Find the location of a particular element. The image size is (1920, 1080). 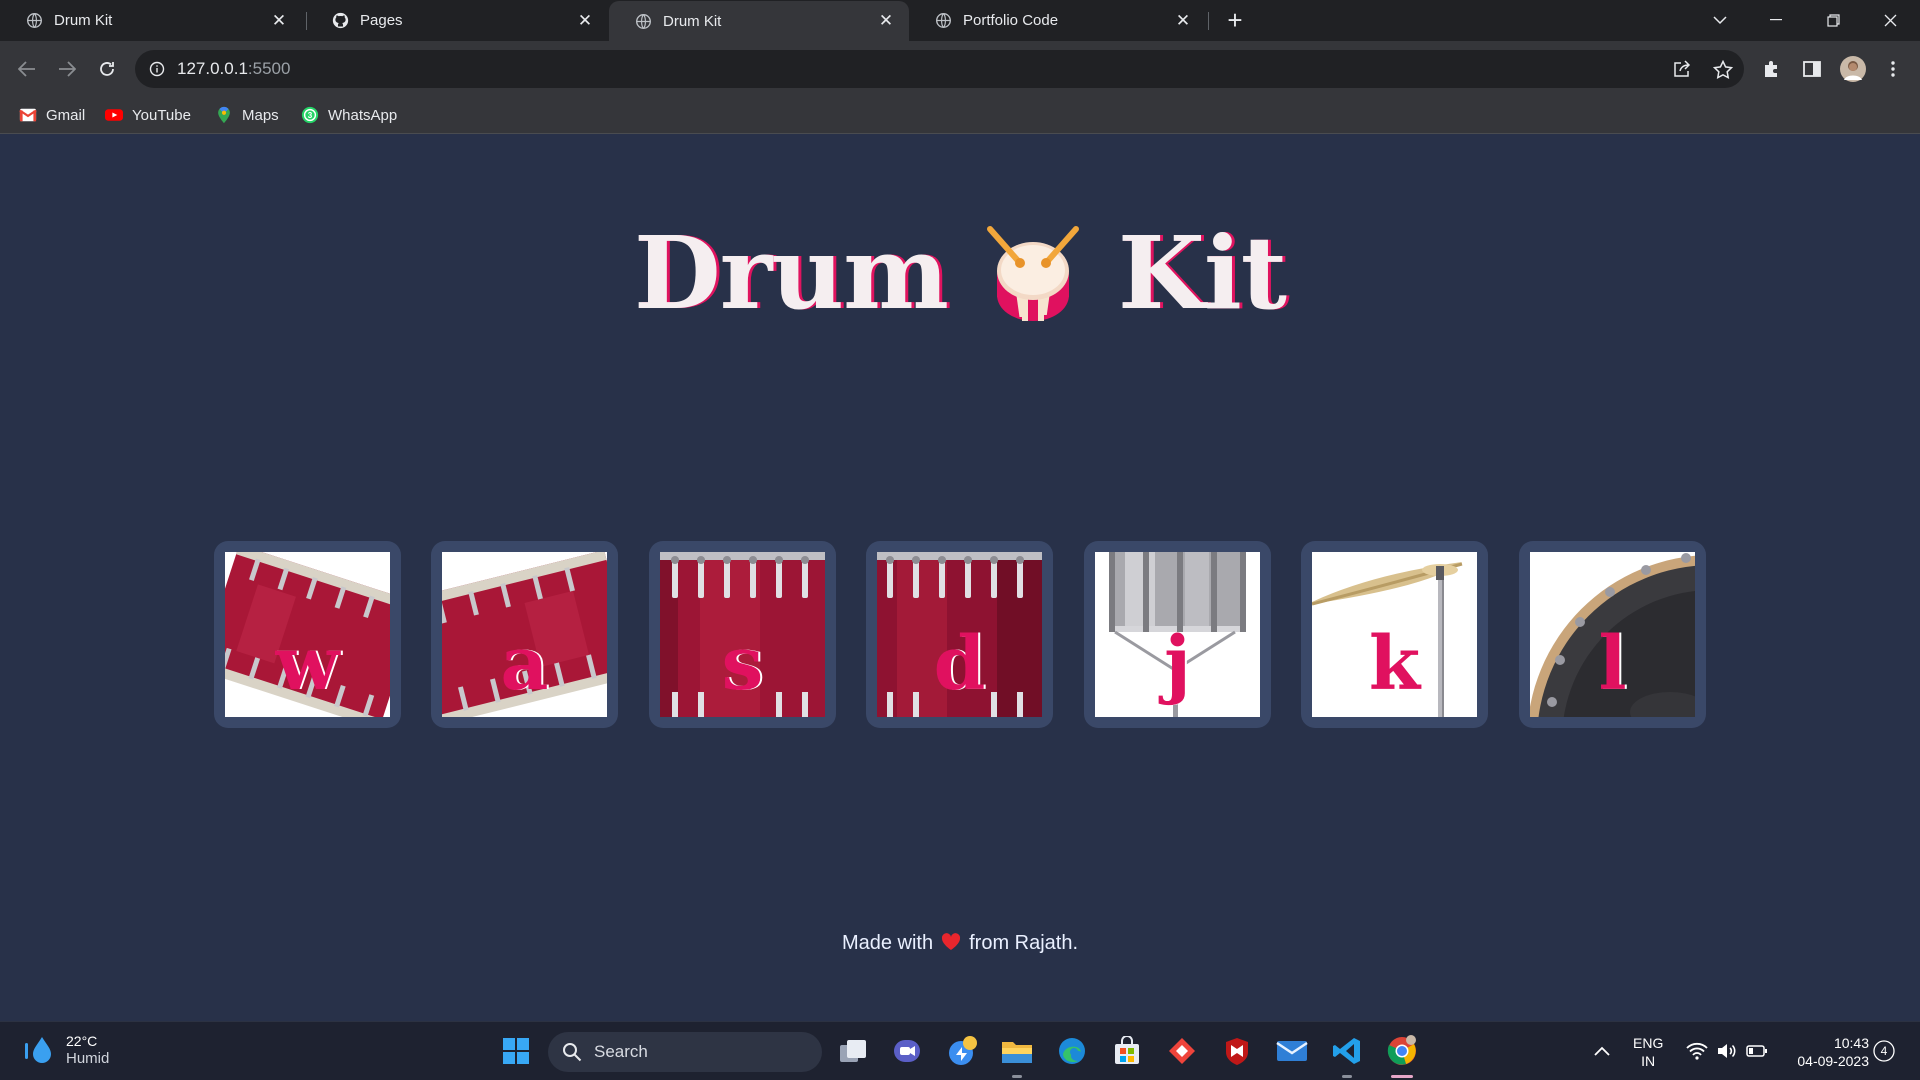

drum-button-s: s is located at coordinates (742, 634).